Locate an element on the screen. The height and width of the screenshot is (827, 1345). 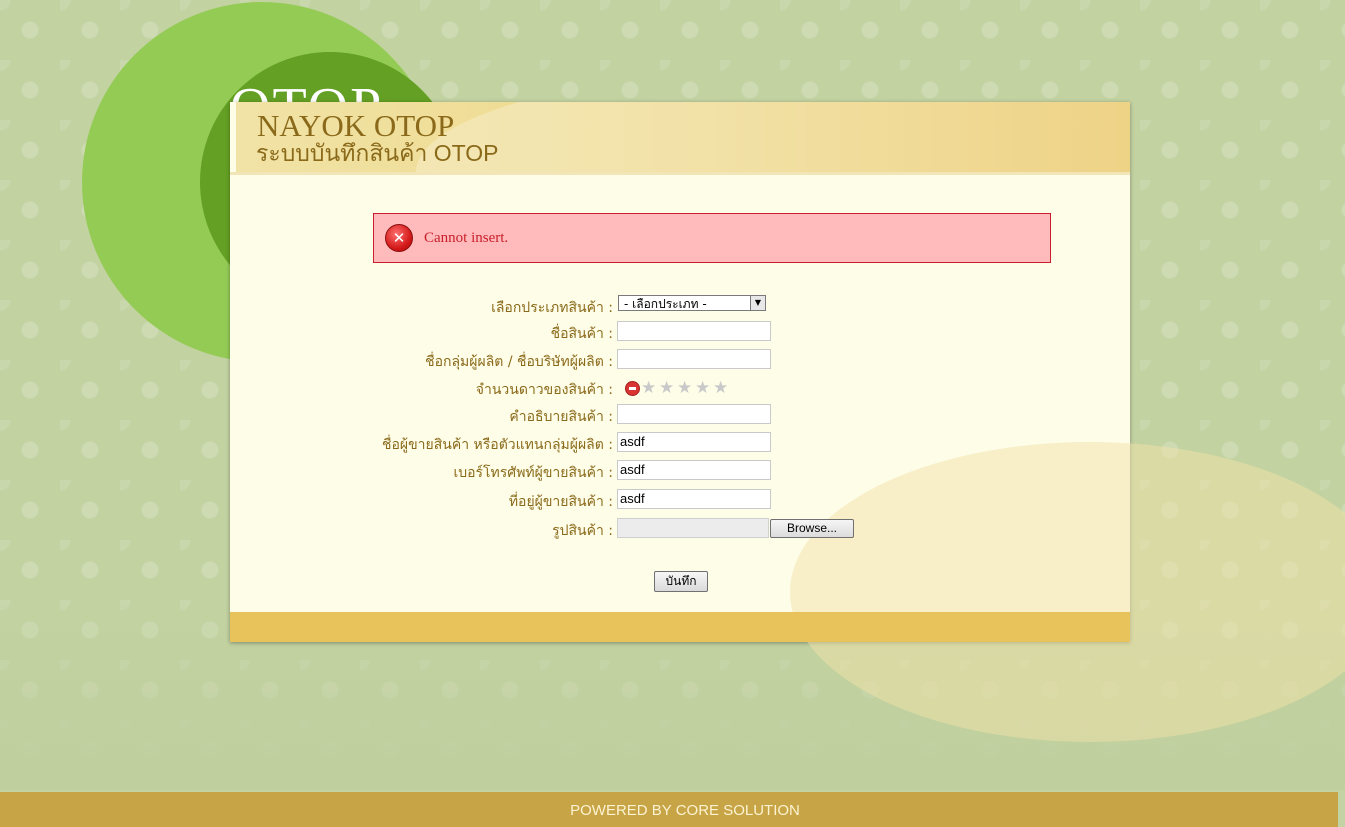
form-row-seller-phone: เบอร์โทรศัพท์ผู้ขายสินค้า : asdf is located at coordinates (680, 472).